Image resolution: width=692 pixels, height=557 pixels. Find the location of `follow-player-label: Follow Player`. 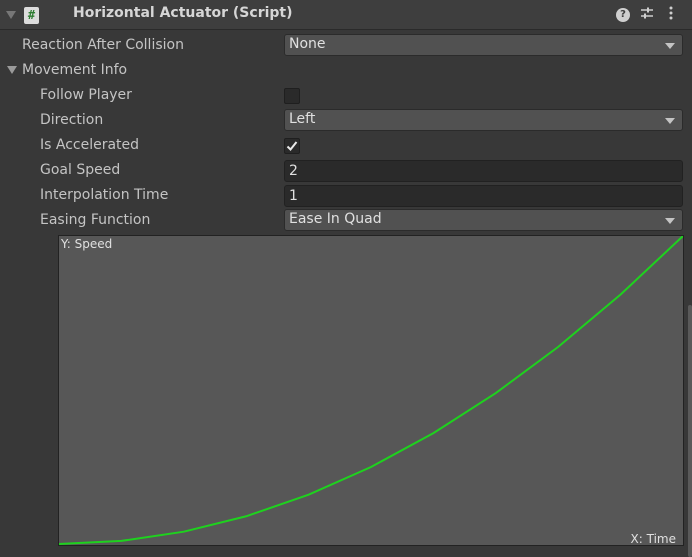

follow-player-label: Follow Player is located at coordinates (86, 95).